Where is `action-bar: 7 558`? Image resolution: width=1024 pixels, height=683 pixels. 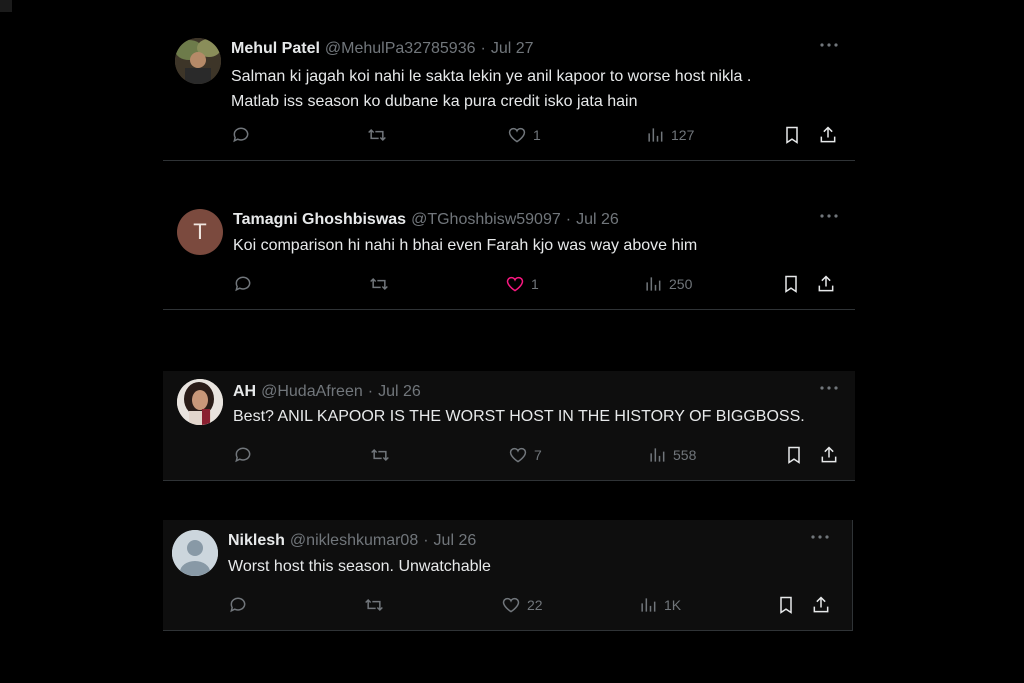
action-bar: 7 558 is located at coordinates (537, 455).